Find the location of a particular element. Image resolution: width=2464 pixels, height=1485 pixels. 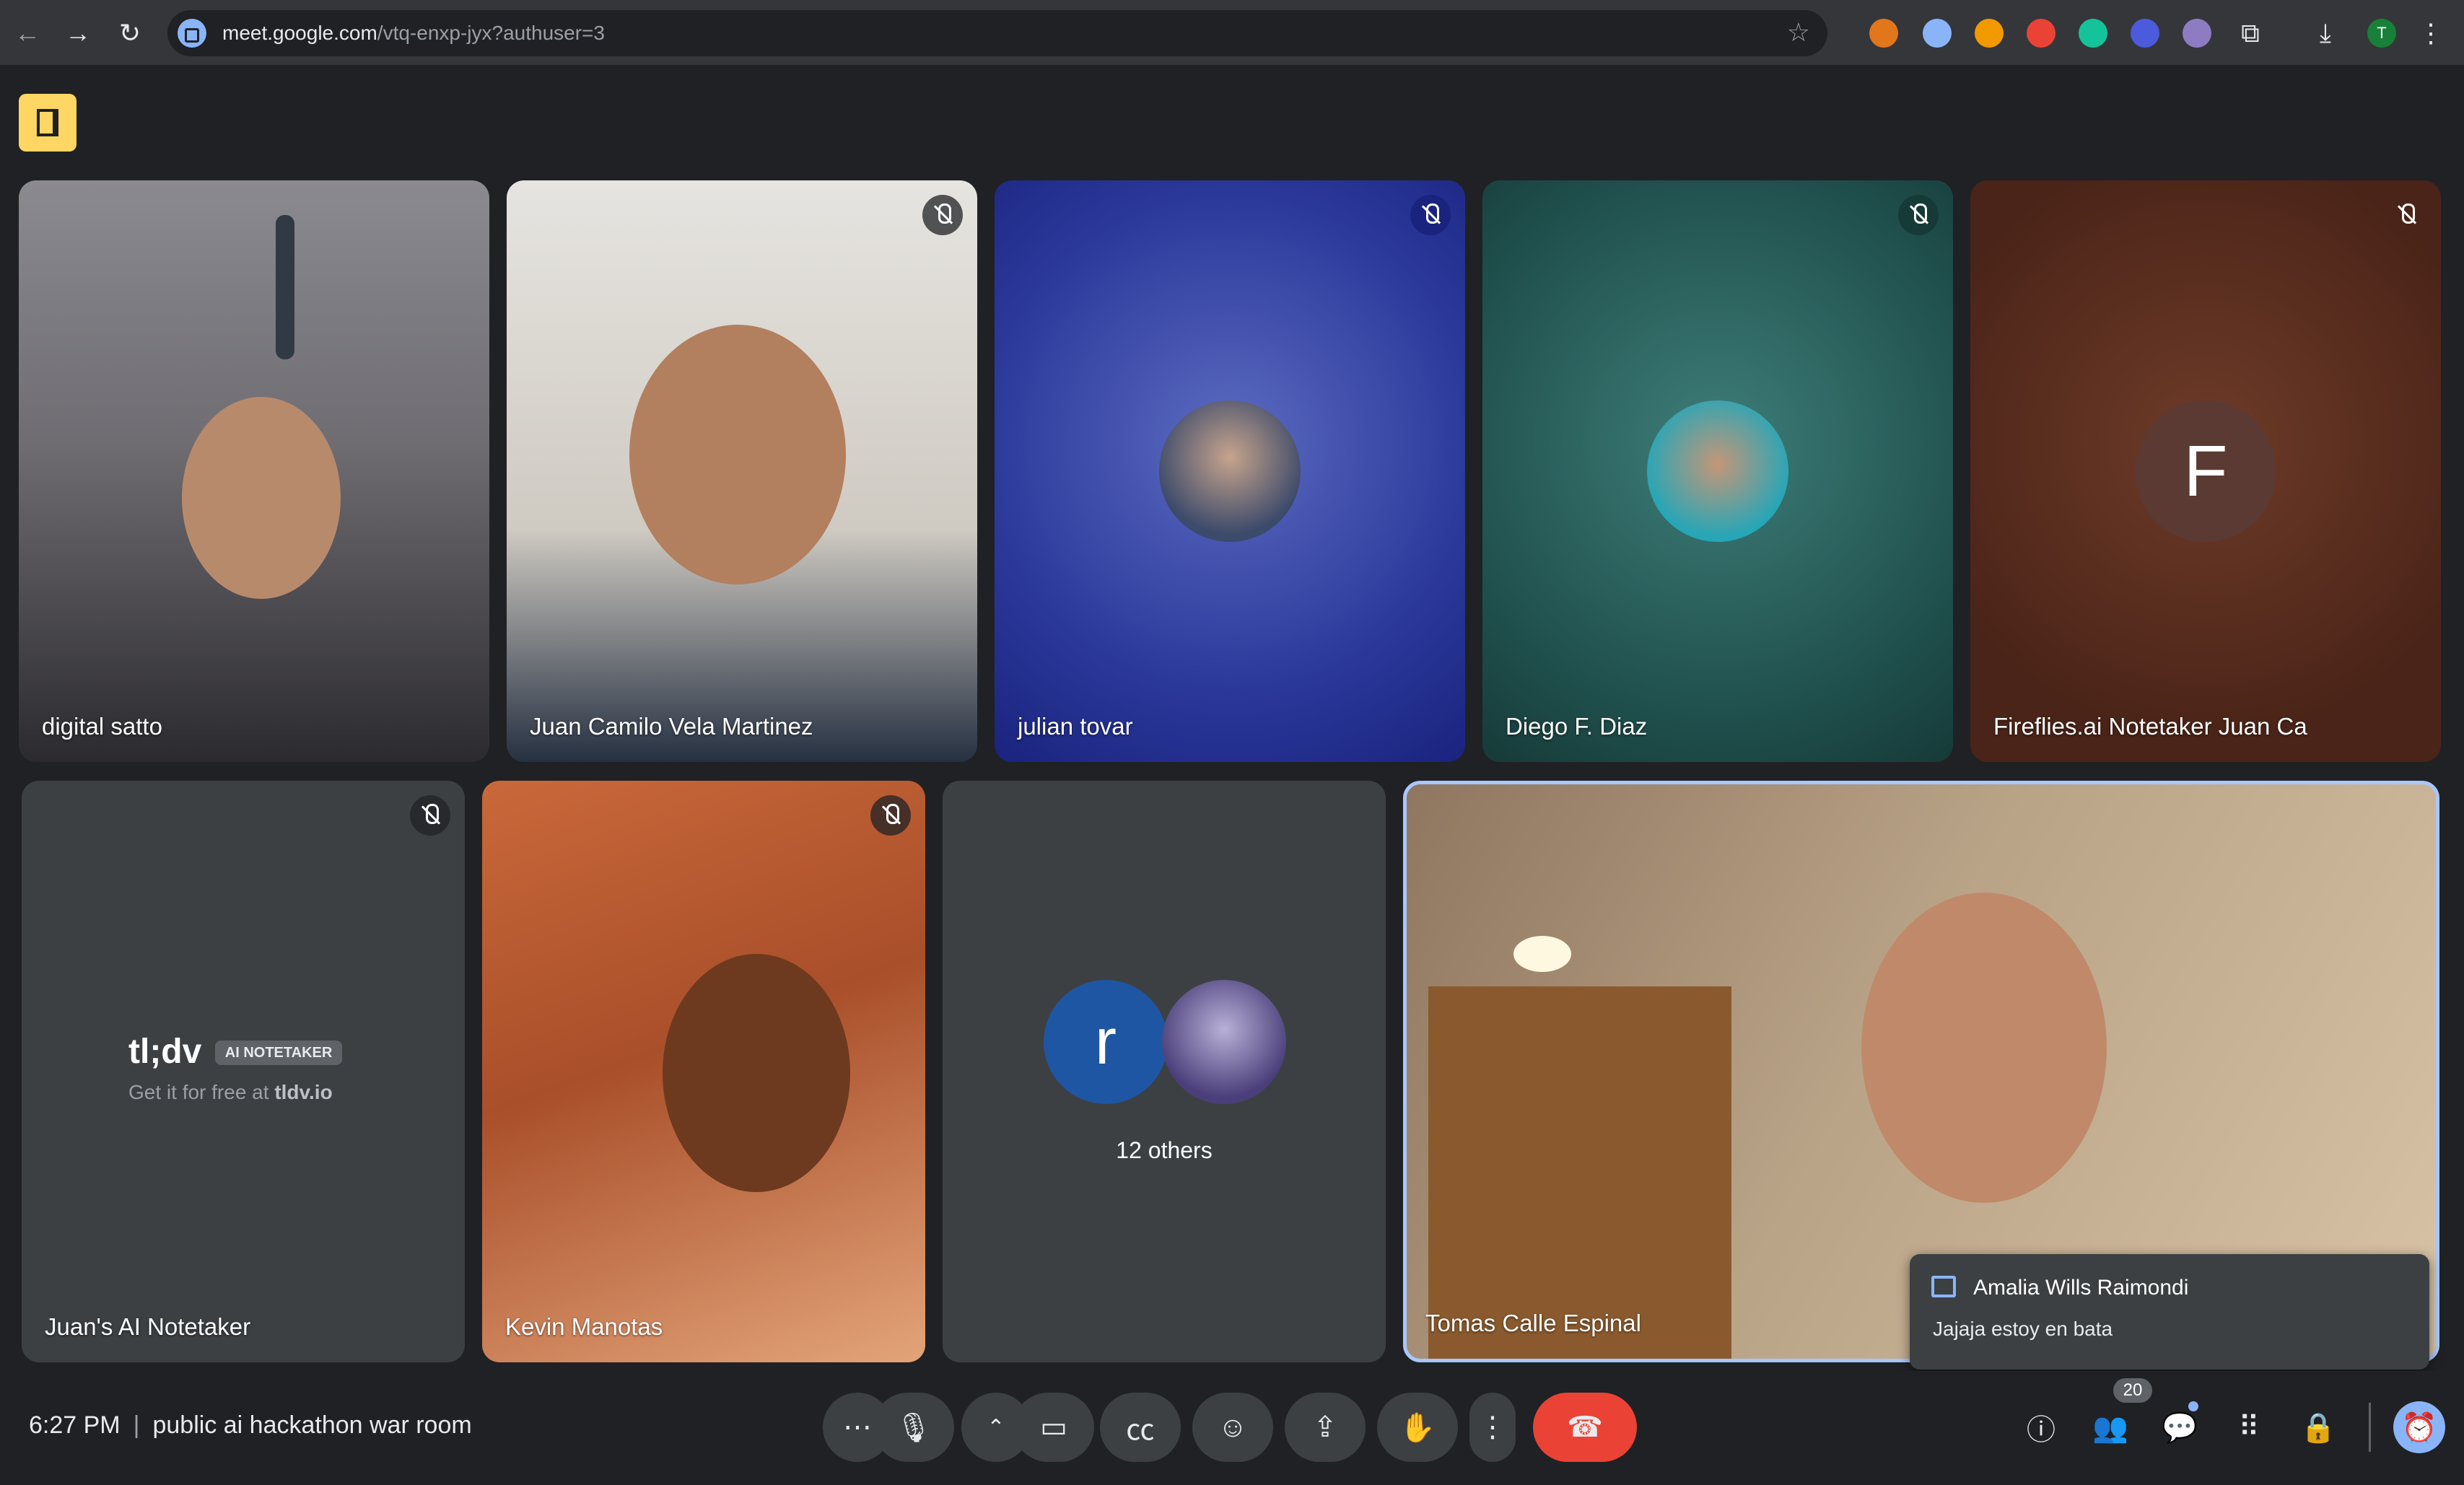

profile-avatar: T is located at coordinates (2381, 33).